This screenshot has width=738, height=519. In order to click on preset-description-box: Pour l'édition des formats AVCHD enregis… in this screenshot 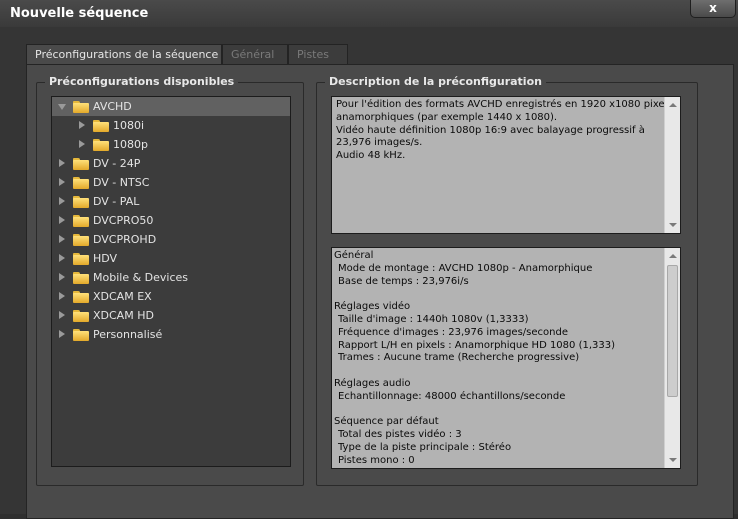, I will do `click(506, 165)`.